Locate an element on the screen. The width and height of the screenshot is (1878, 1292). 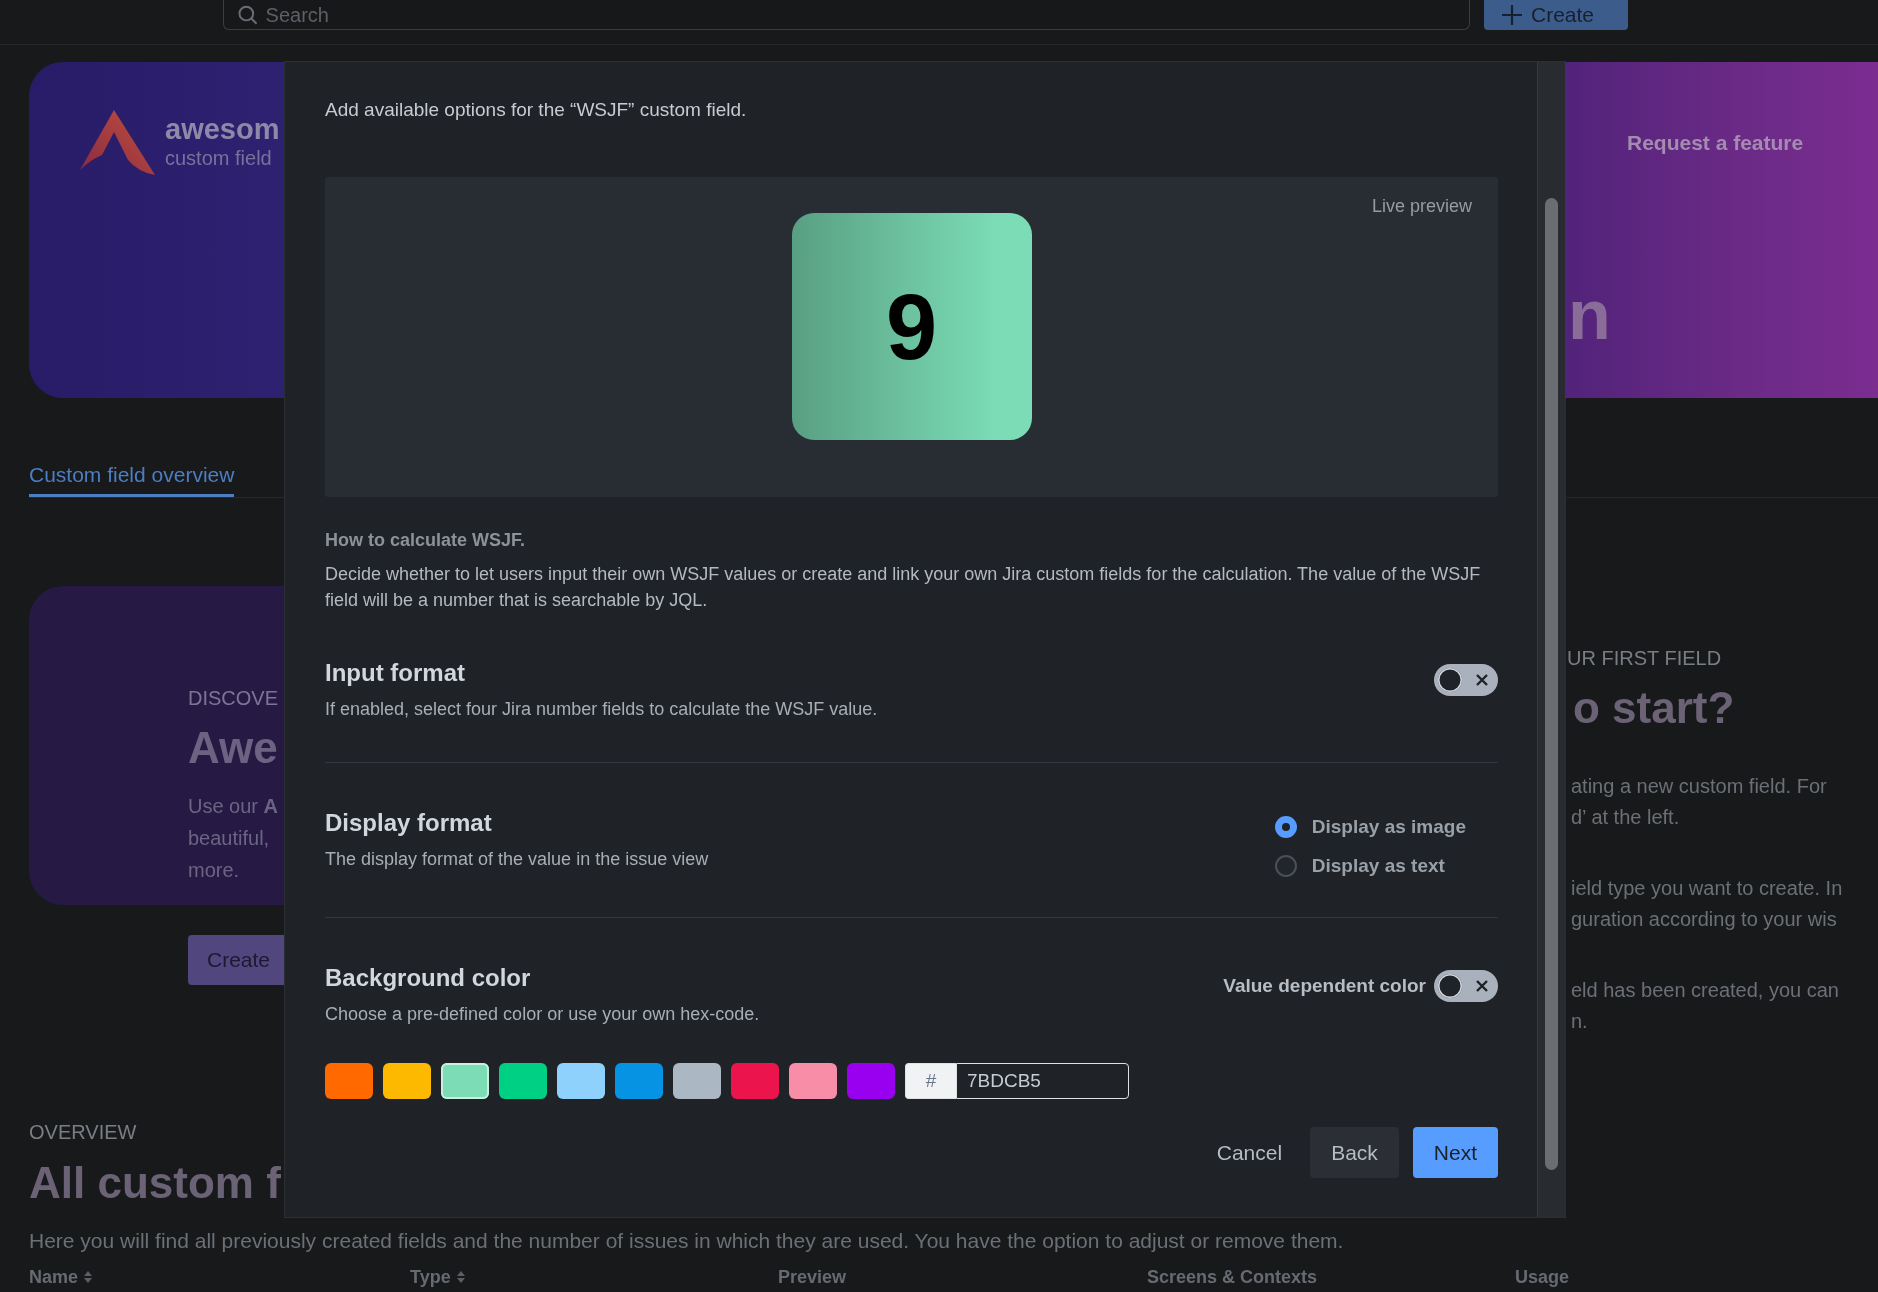
radio-label: Display as text is located at coordinates (1378, 866).